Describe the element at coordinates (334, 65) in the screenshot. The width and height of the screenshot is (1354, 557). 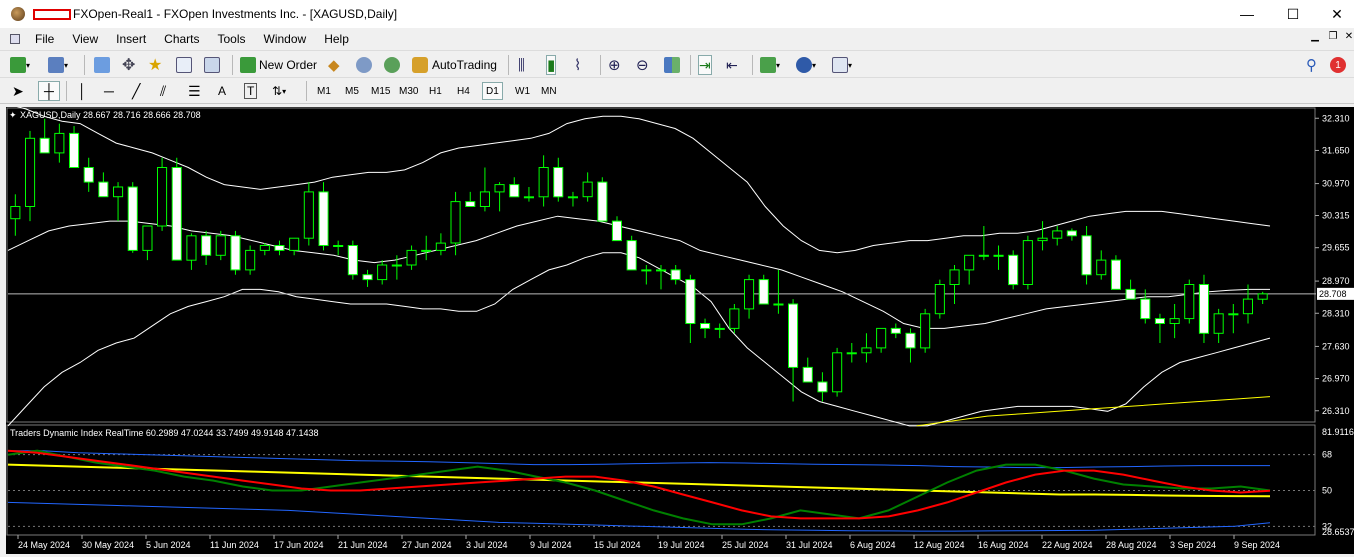
I see `metaeditor-icon: ◆` at that location.